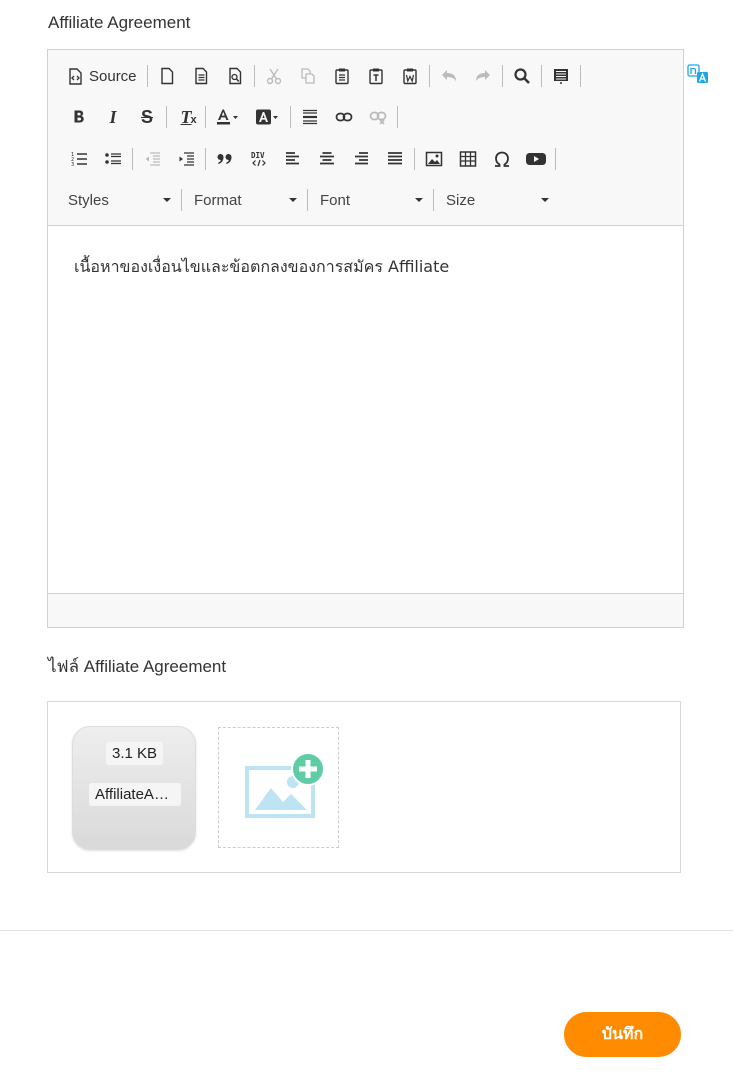  I want to click on redo-icon, so click(482, 75).